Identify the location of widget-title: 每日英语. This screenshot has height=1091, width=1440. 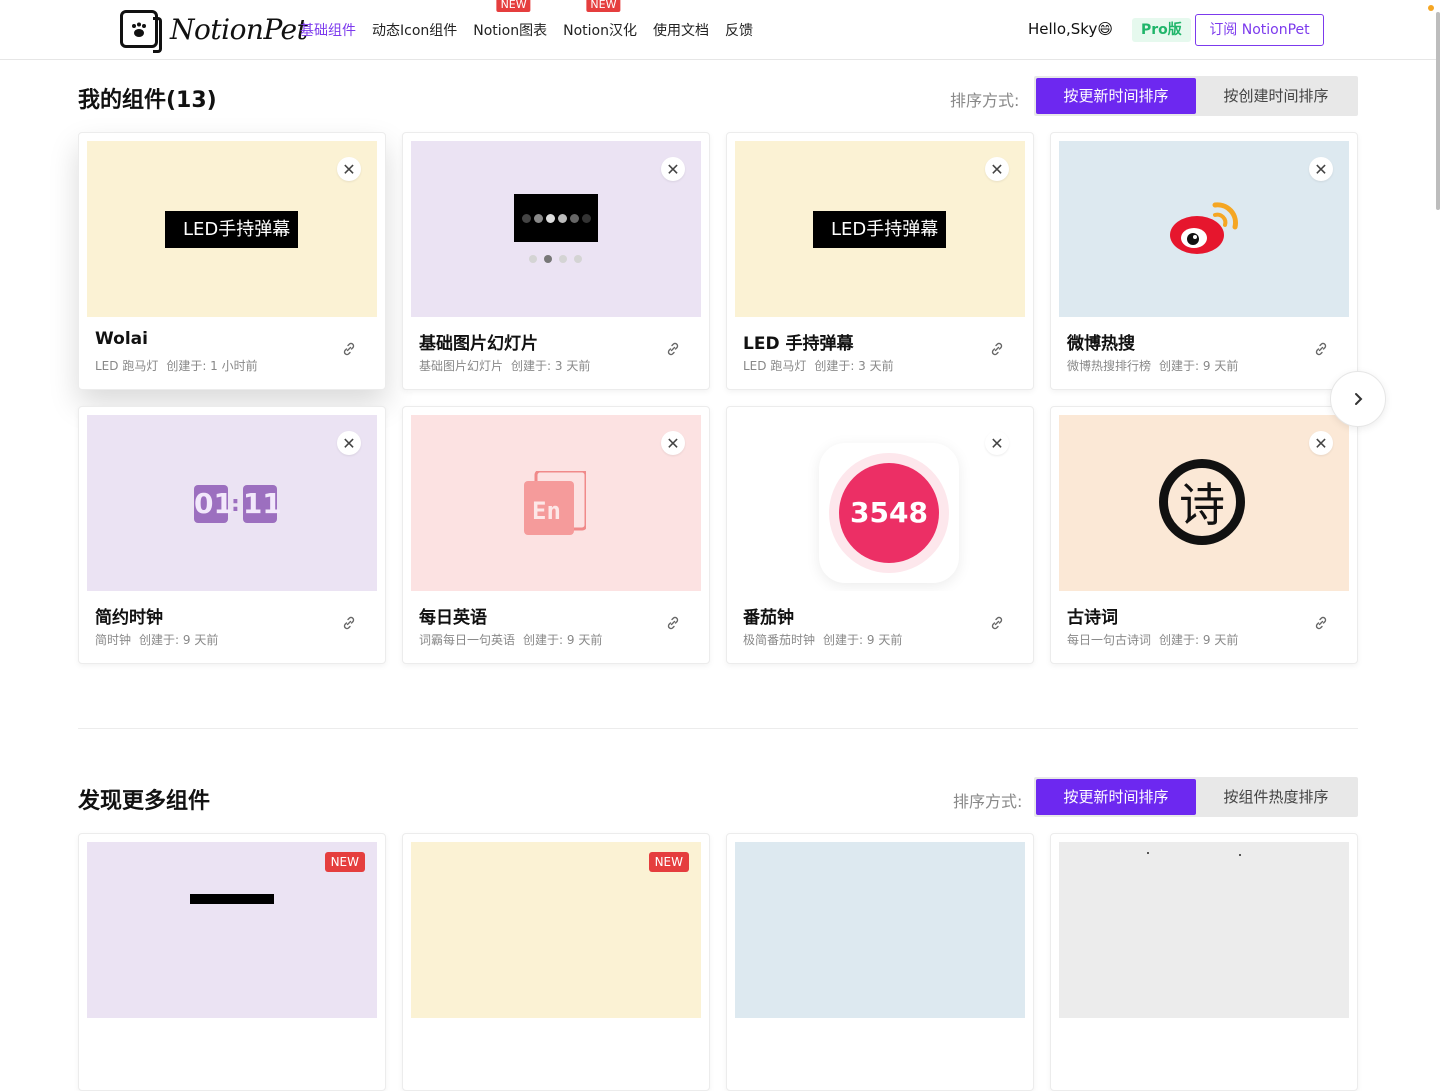
(453, 618).